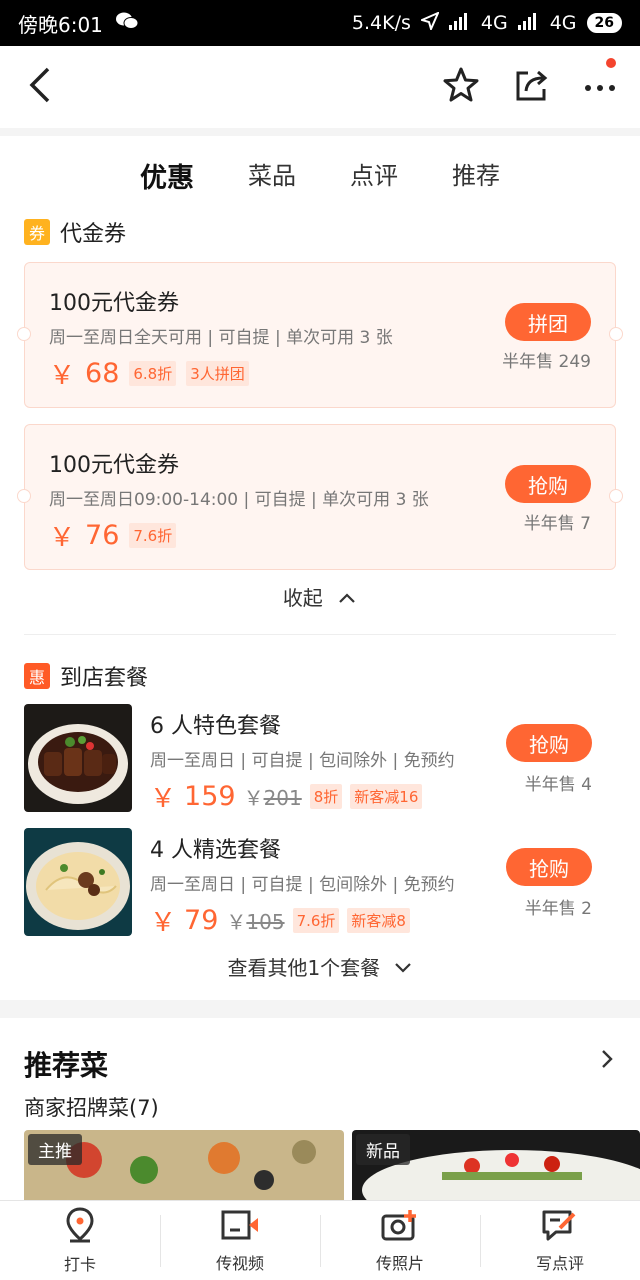  I want to click on nav-bar, so click(320, 87).